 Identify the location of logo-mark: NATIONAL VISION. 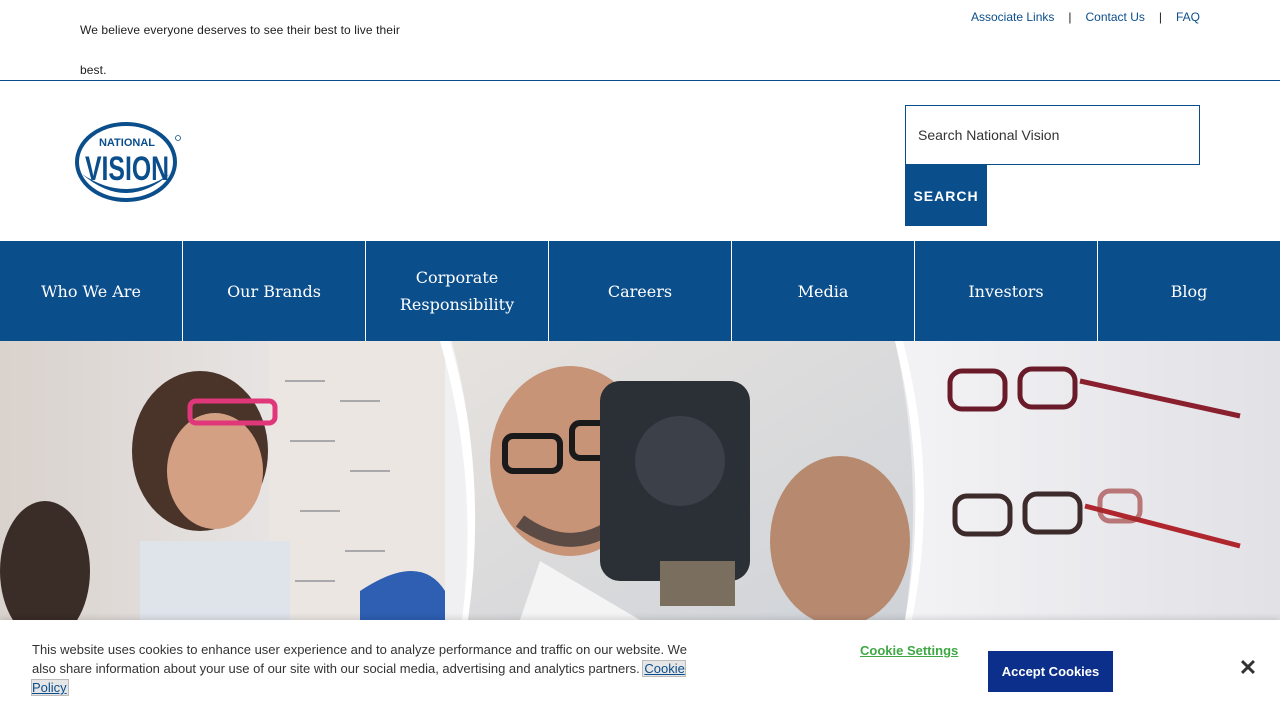
(128, 162).